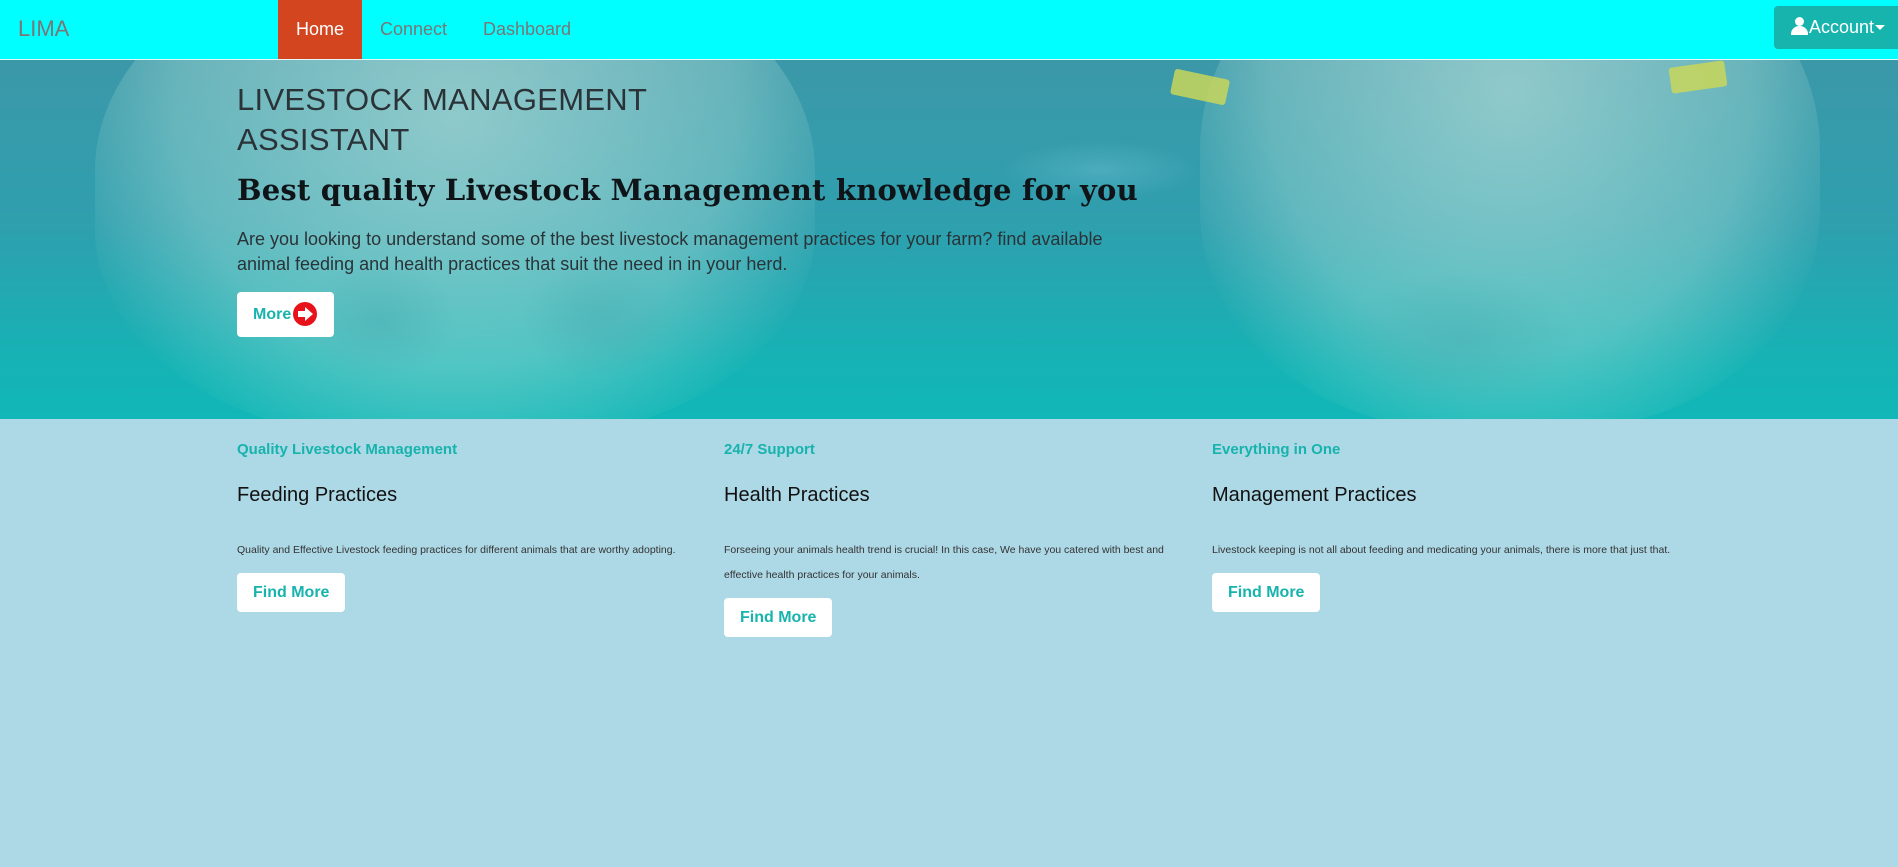  Describe the element at coordinates (1276, 449) in the screenshot. I see `feature-kicker: Everything in One` at that location.